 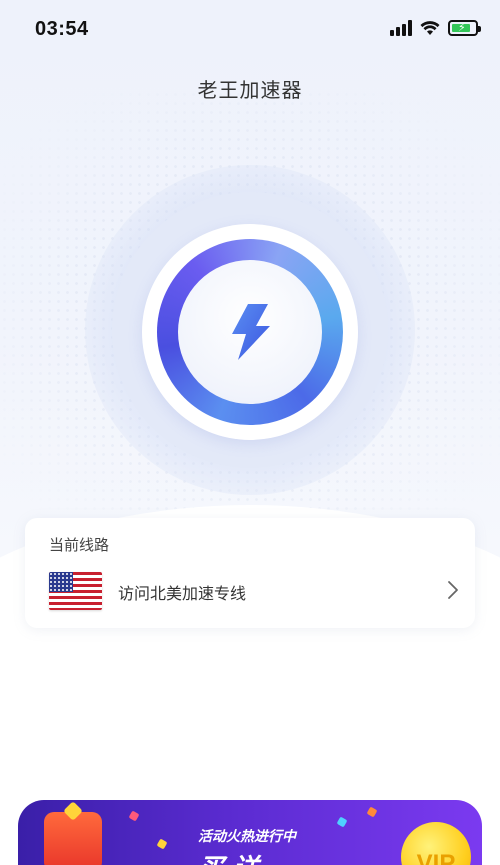 What do you see at coordinates (250, 30) in the screenshot?
I see `status-bar: 03:54 ⚡` at bounding box center [250, 30].